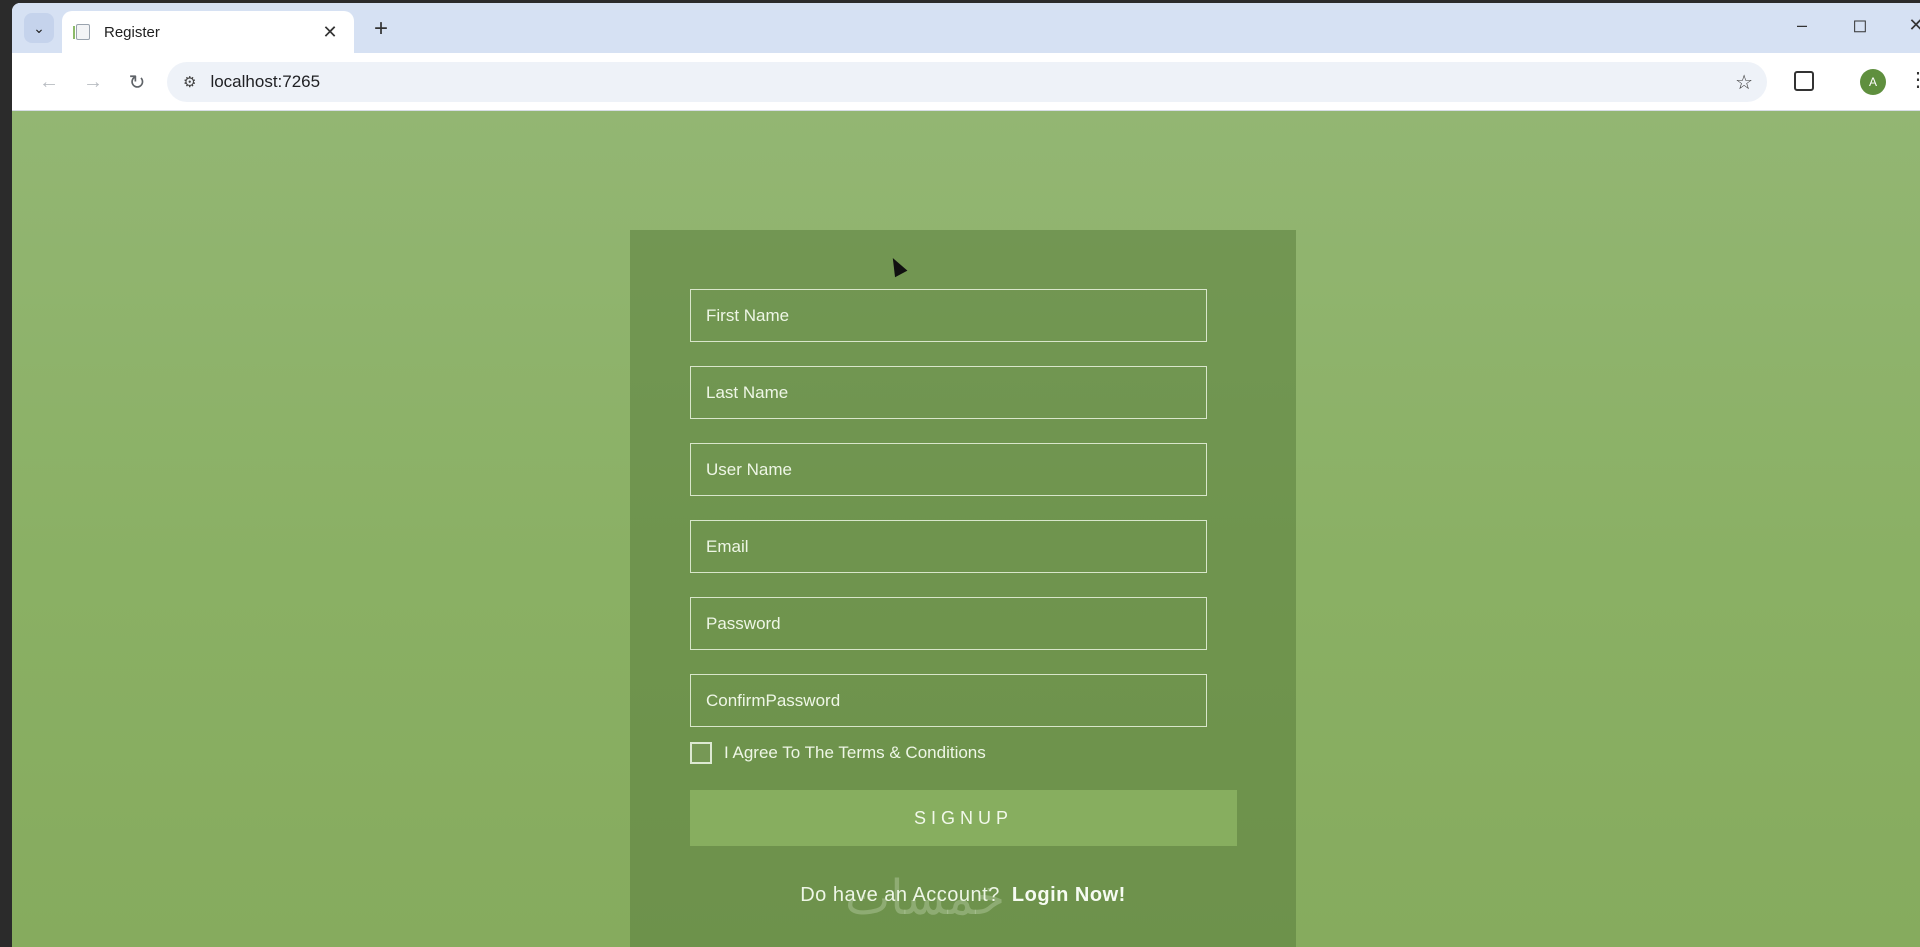 The height and width of the screenshot is (947, 1920). What do you see at coordinates (39, 28) in the screenshot?
I see `chevron-down-icon: ⌄` at bounding box center [39, 28].